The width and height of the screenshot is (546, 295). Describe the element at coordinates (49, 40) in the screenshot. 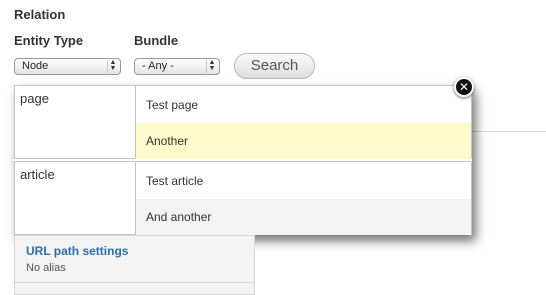

I see `entity-type-label: Entity Type` at that location.